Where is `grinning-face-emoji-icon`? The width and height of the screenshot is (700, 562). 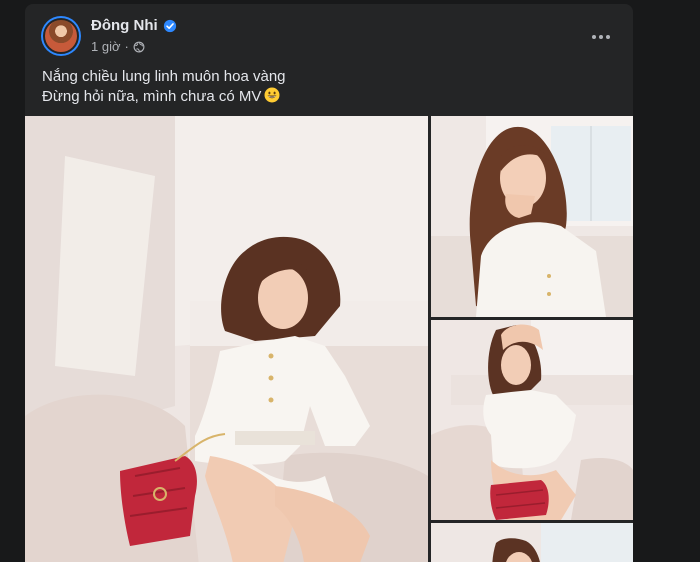
grinning-face-emoji-icon is located at coordinates (272, 95).